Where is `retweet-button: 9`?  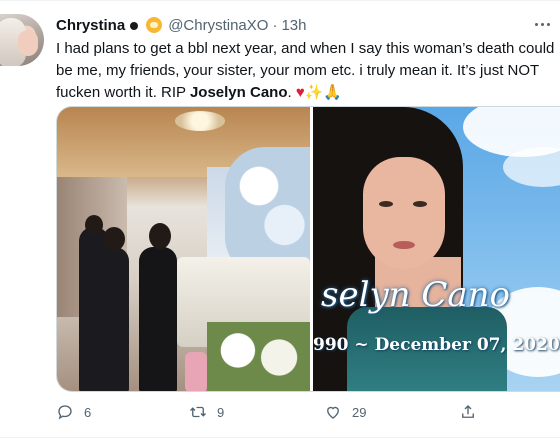
retweet-button: 9 is located at coordinates (206, 412).